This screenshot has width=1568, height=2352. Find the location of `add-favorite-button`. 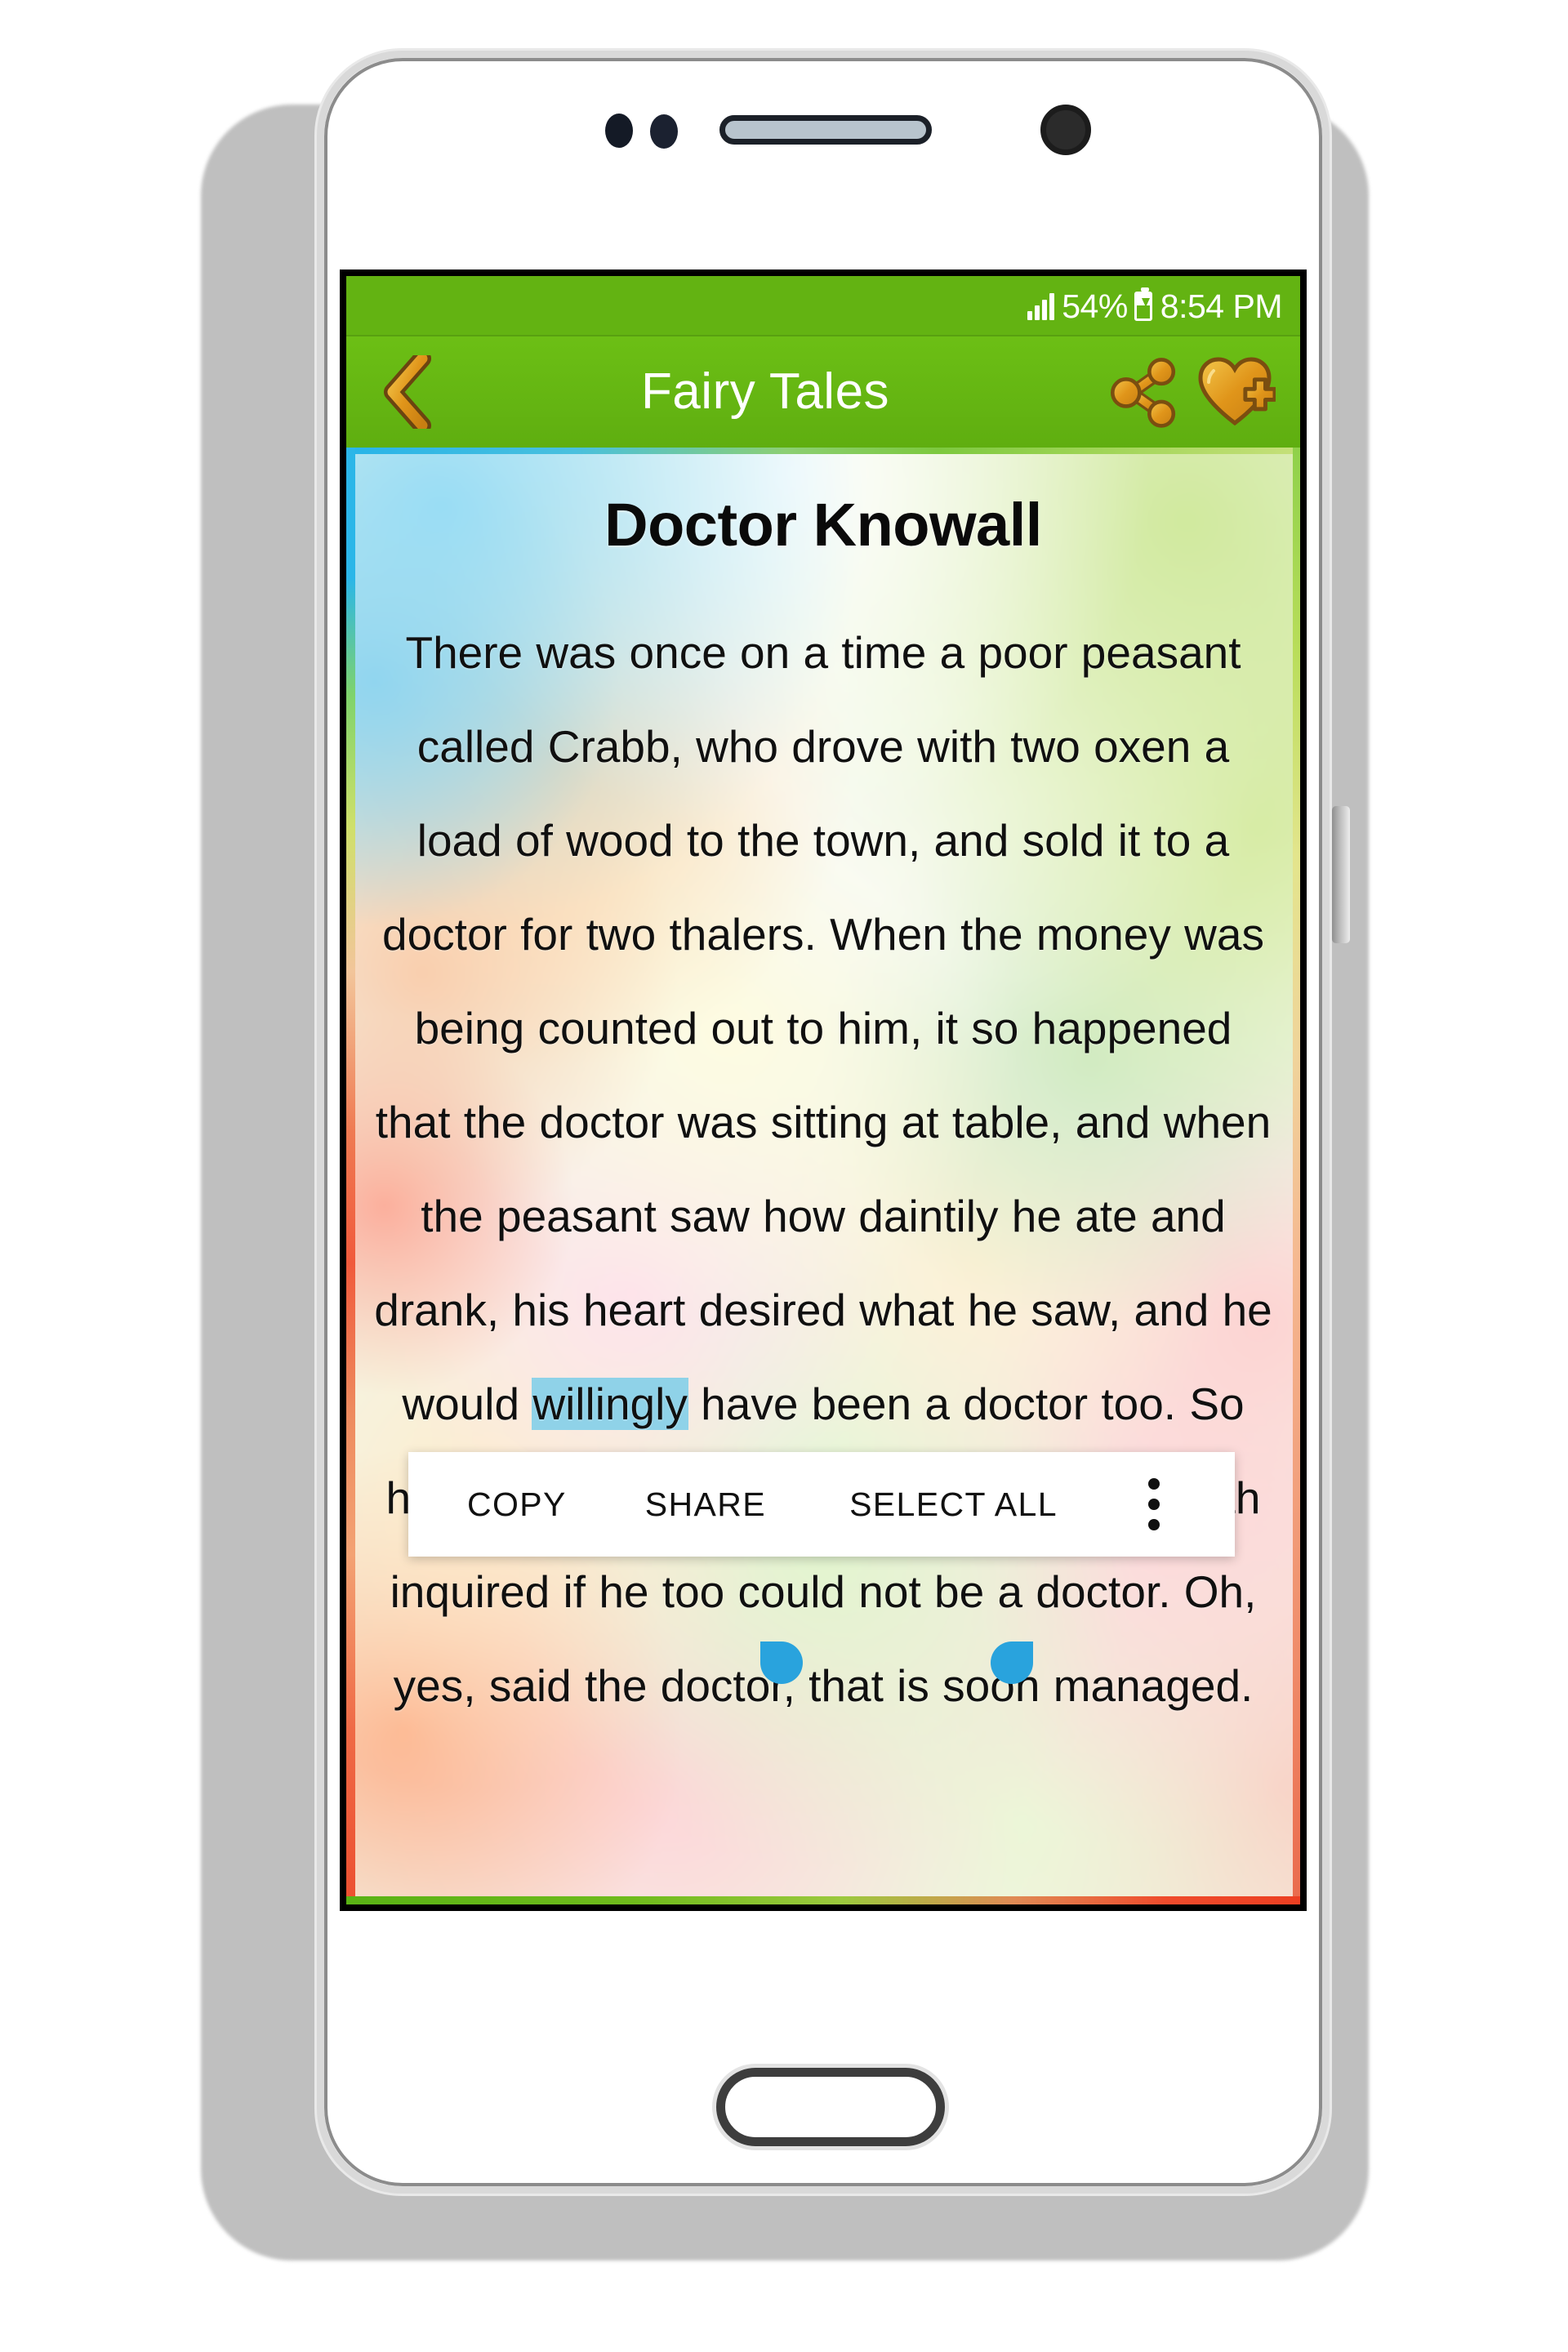

add-favorite-button is located at coordinates (1234, 392).